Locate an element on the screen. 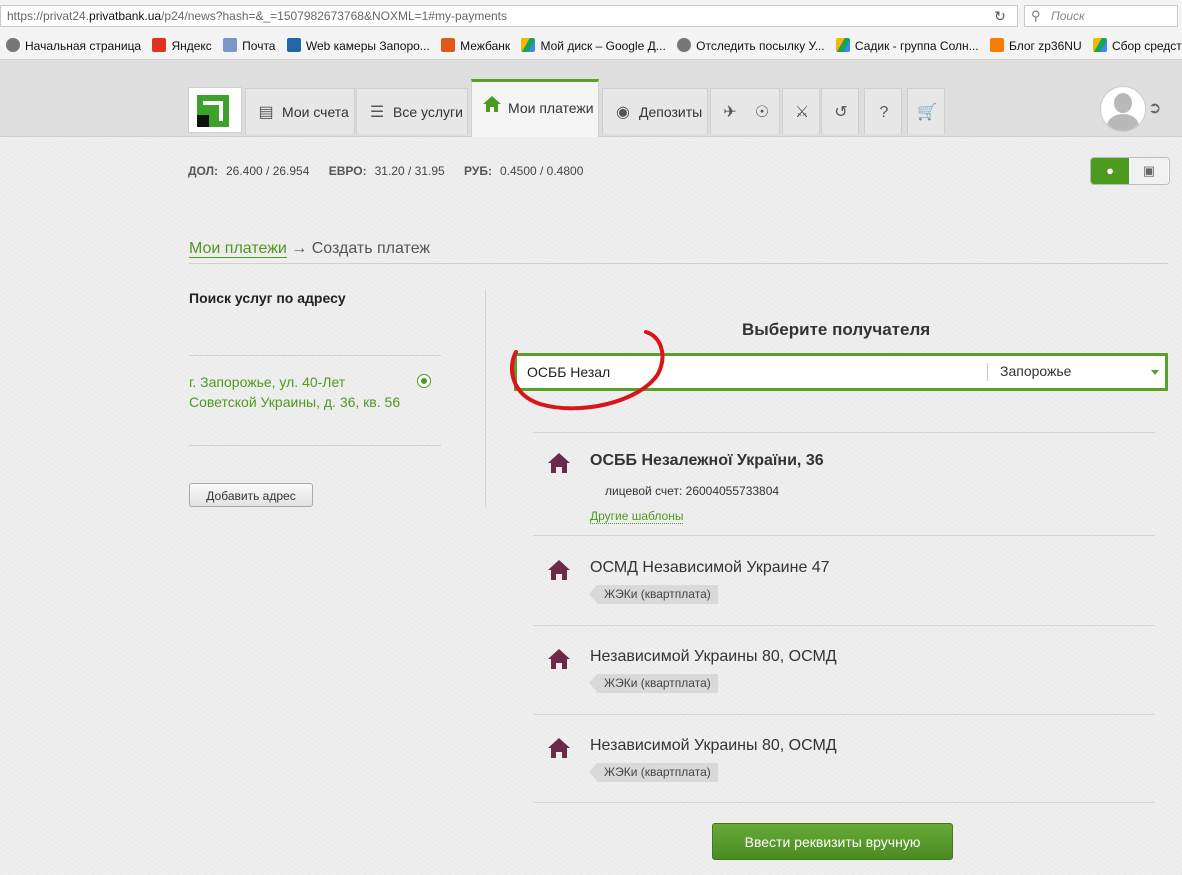 The height and width of the screenshot is (875, 1182). tab-history: ↺ is located at coordinates (840, 111).